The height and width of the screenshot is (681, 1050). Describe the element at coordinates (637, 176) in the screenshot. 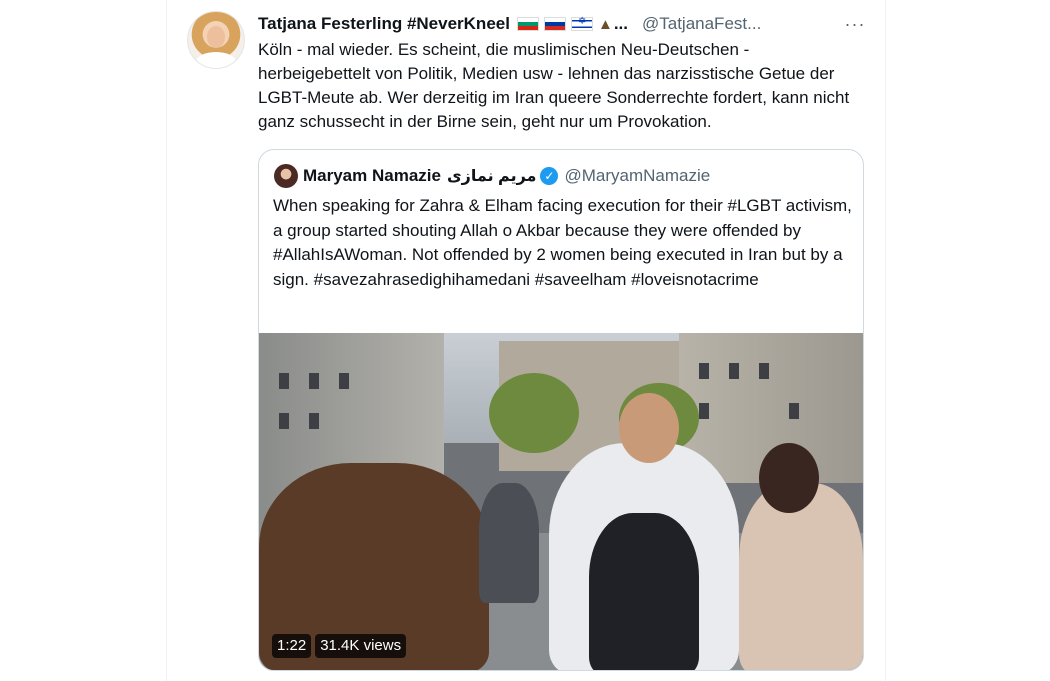

I see `quoted-author-handle: @MaryamNamazie` at that location.